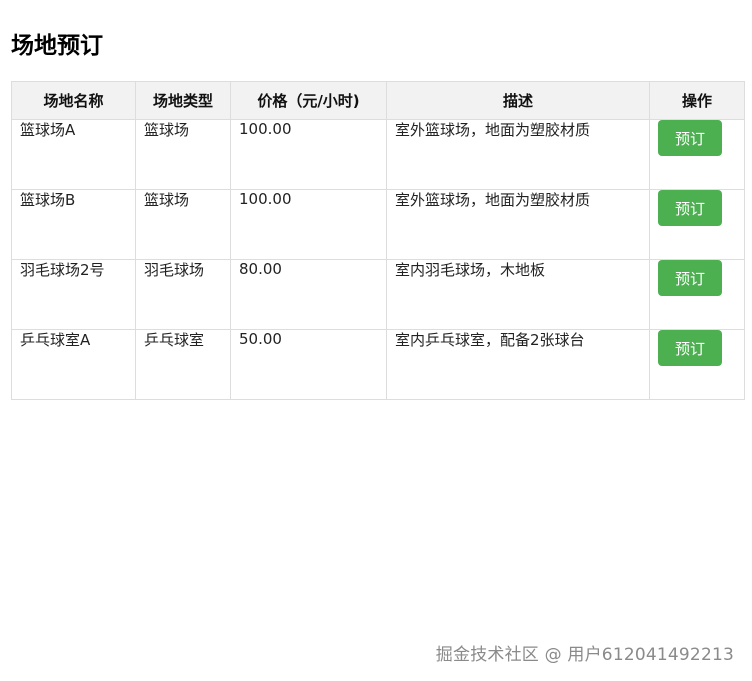 The height and width of the screenshot is (681, 752). I want to click on column-header-name: 场地名称, so click(73, 100).